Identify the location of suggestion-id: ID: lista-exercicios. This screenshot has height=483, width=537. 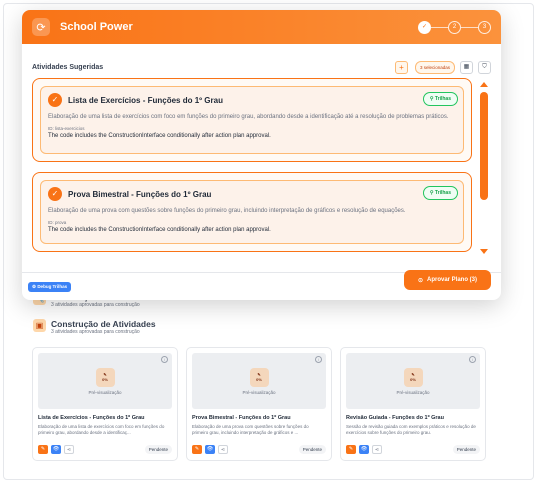
(66, 128).